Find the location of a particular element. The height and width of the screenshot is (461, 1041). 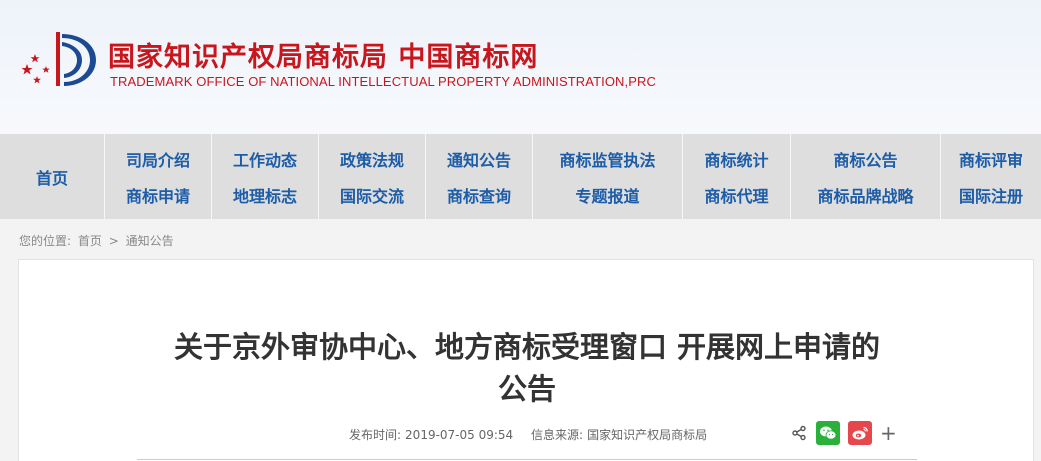

nav-column: 政策法规 国际交流 is located at coordinates (371, 176).